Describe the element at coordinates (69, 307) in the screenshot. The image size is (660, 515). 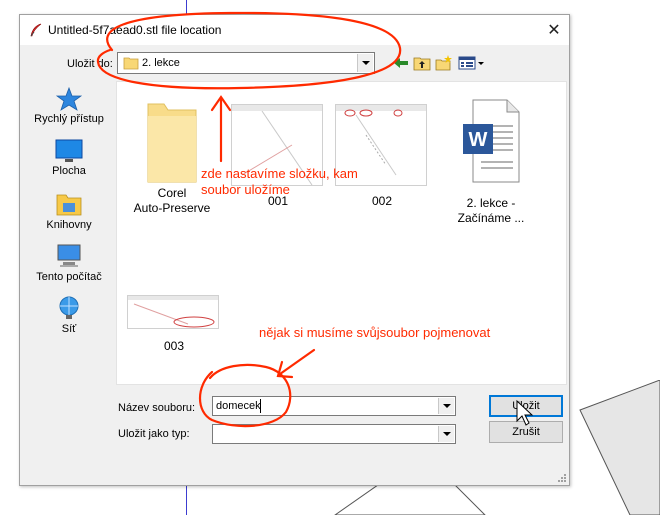
I see `network-icon` at that location.